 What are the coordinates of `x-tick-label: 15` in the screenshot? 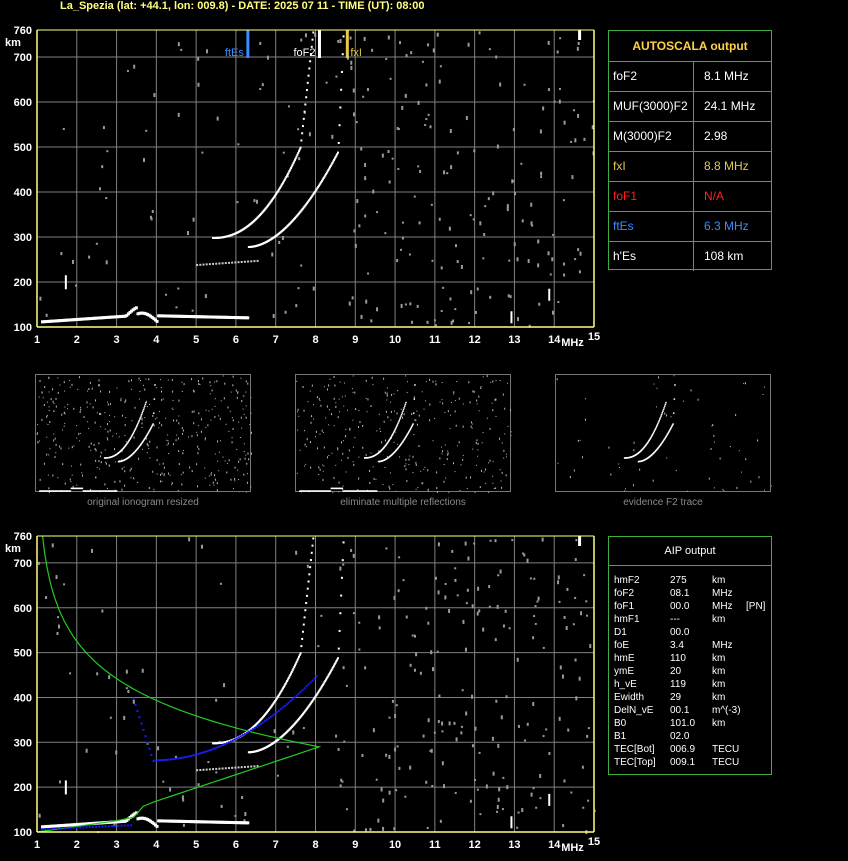 It's located at (594, 842).